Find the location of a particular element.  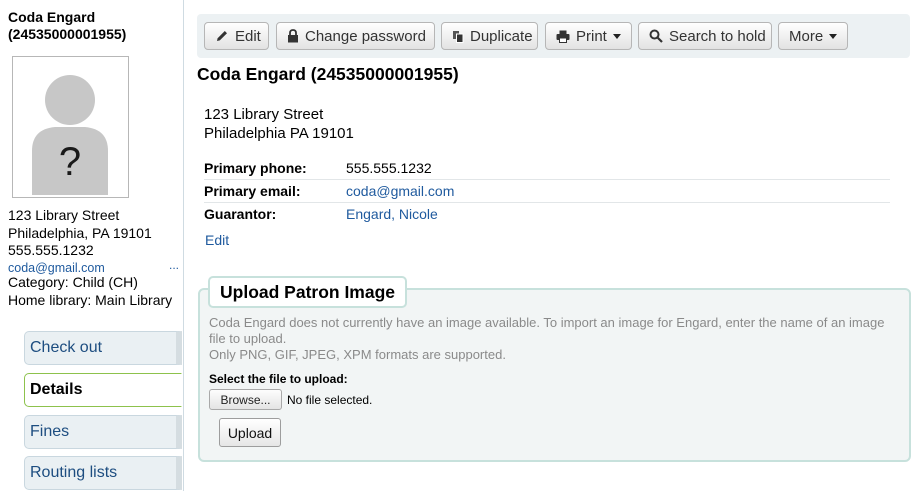

search-to-hold-button: Search to hold is located at coordinates (705, 36).